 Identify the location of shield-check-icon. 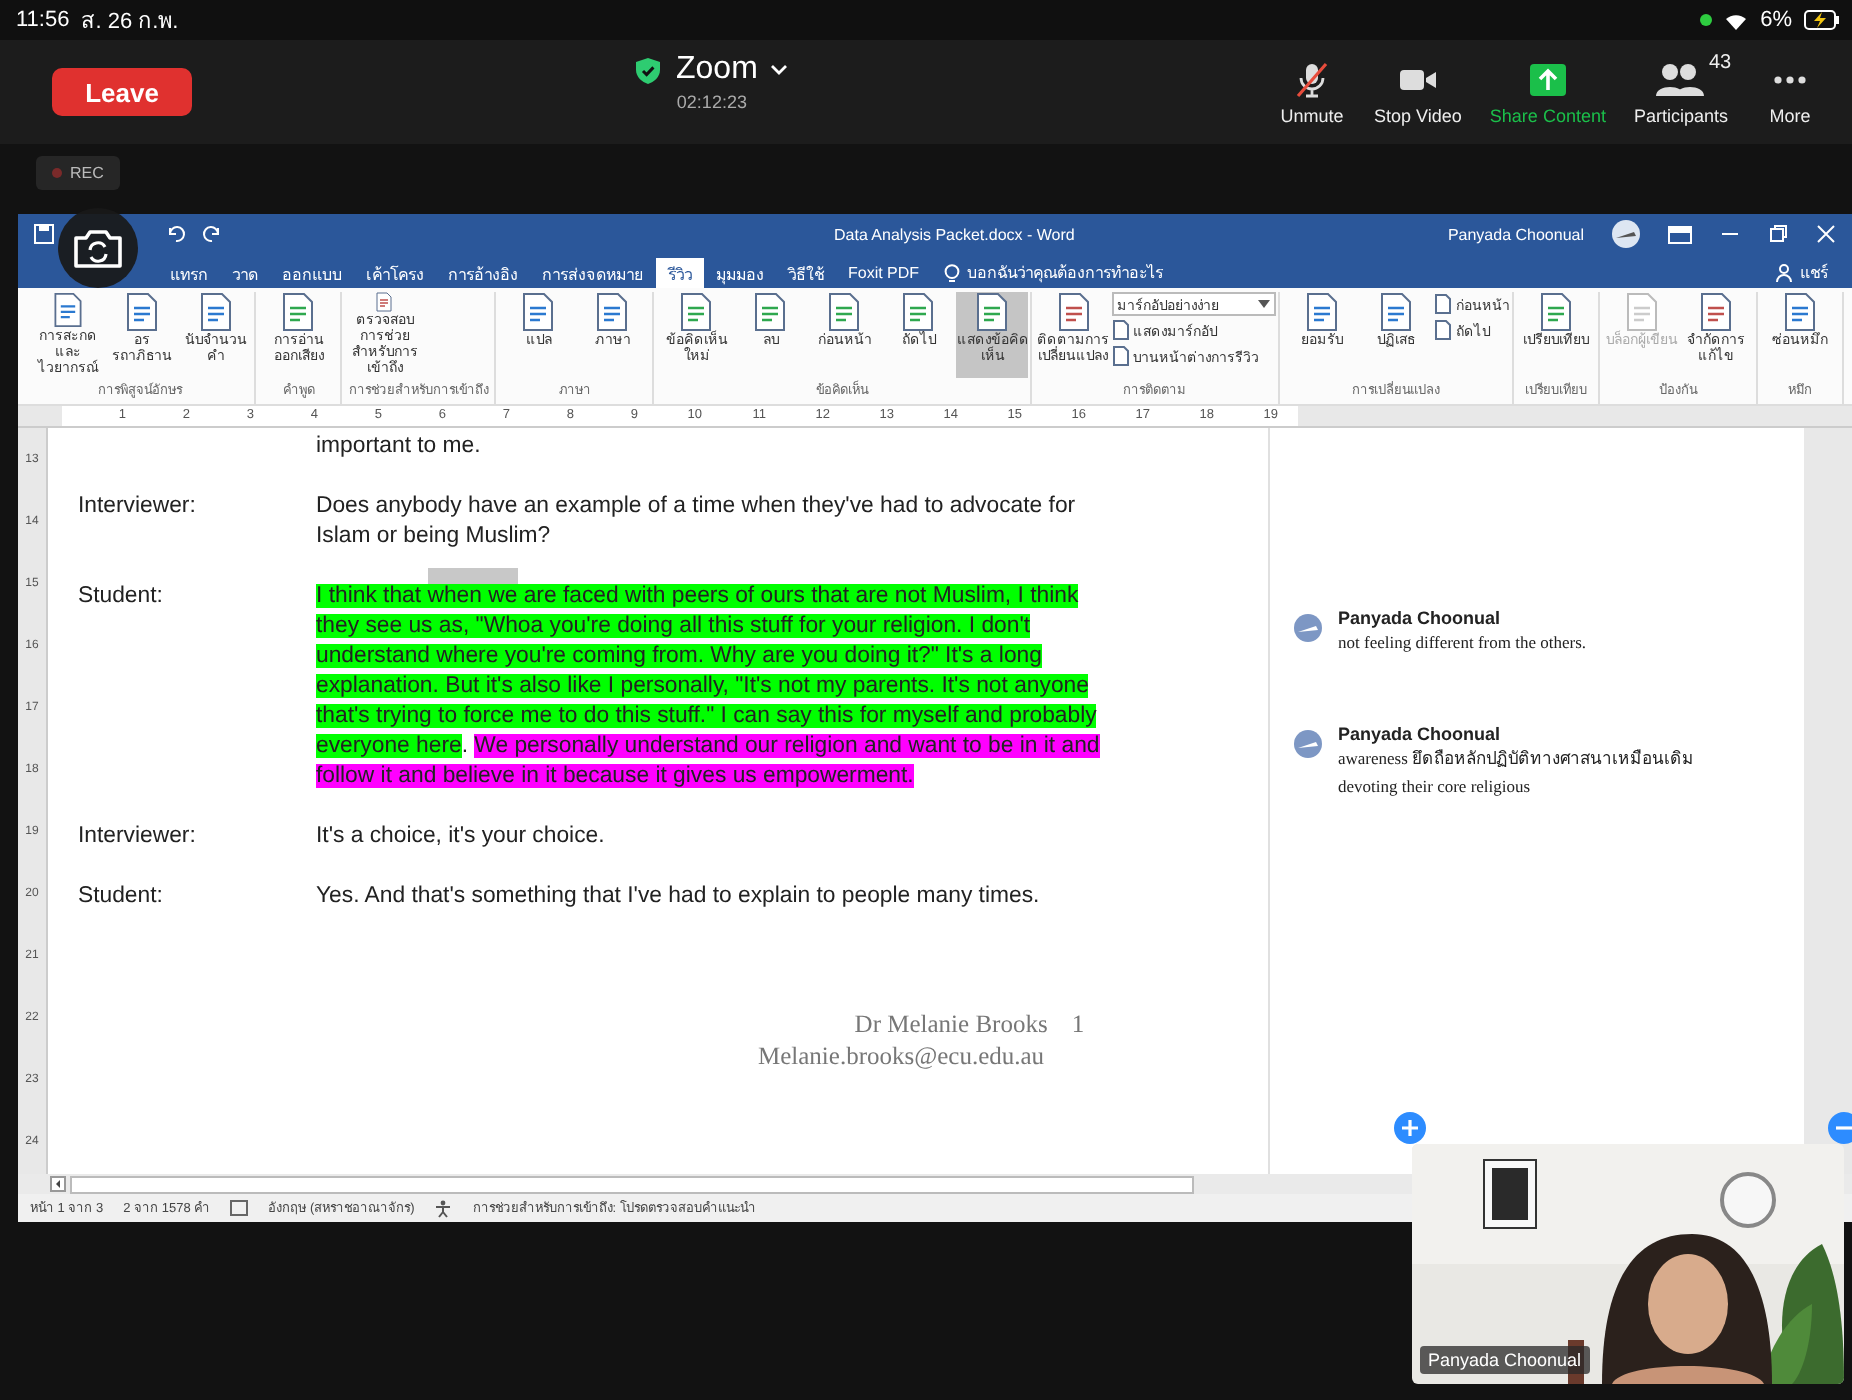
(648, 70).